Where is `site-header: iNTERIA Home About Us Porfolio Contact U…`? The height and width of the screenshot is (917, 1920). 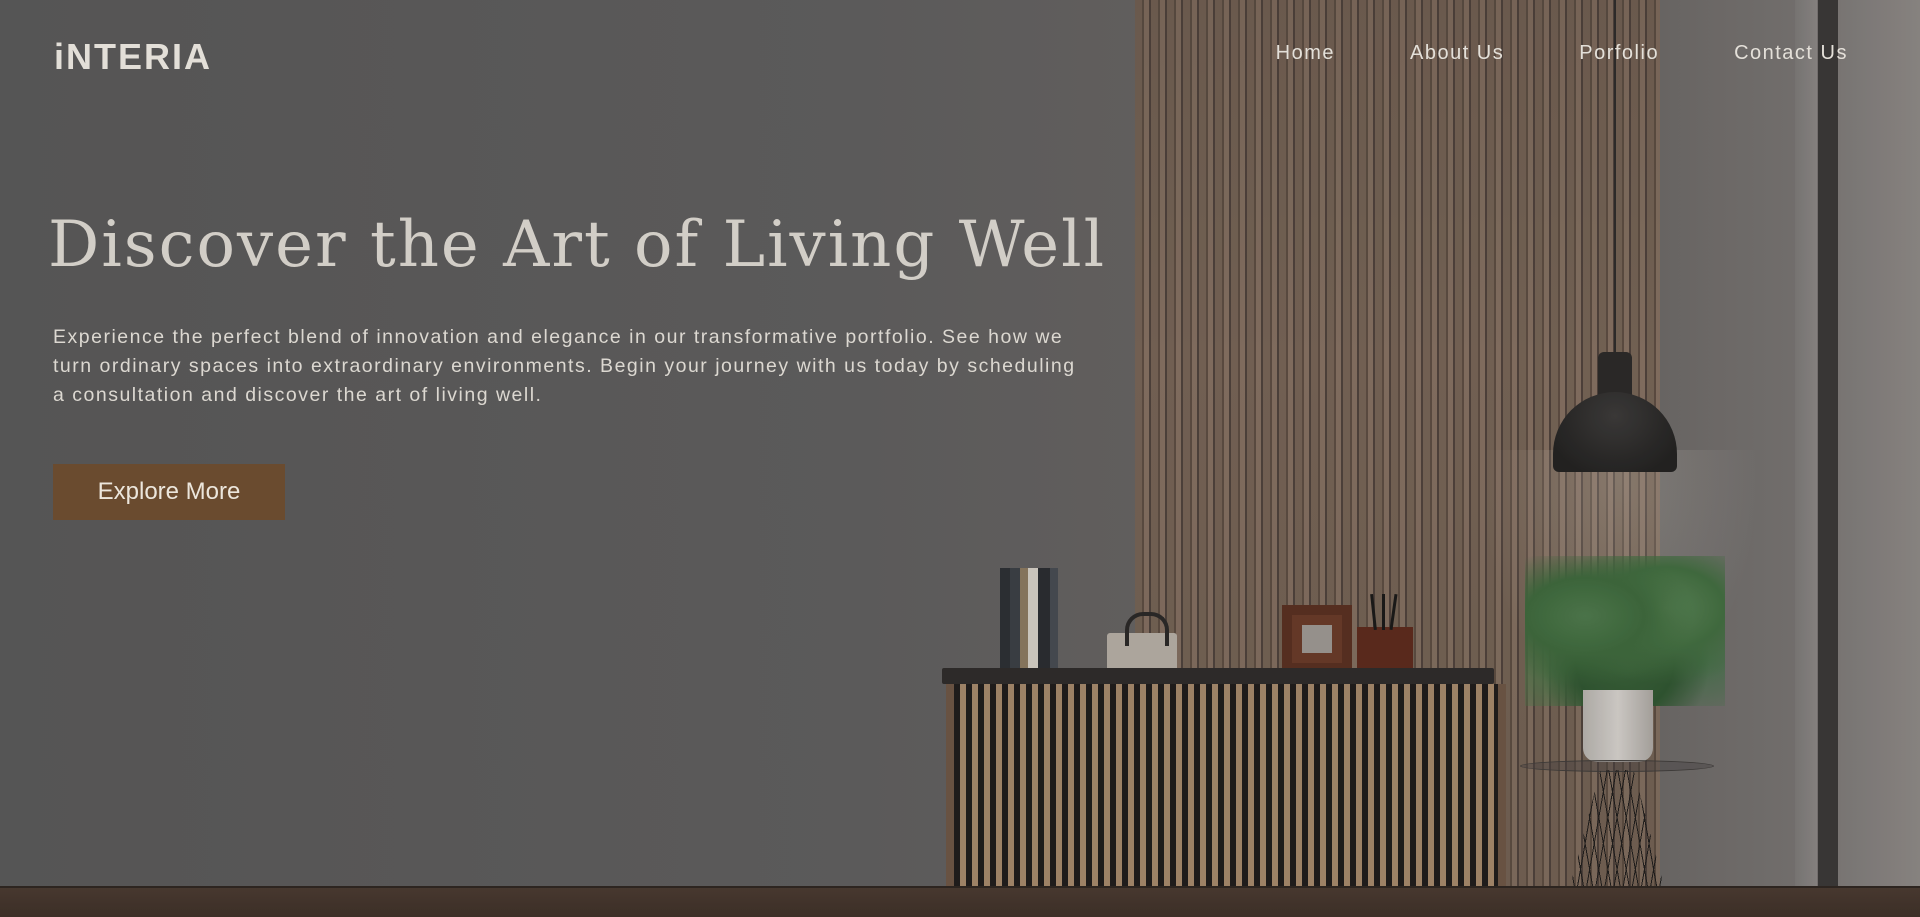 site-header: iNTERIA Home About Us Porfolio Contact U… is located at coordinates (960, 55).